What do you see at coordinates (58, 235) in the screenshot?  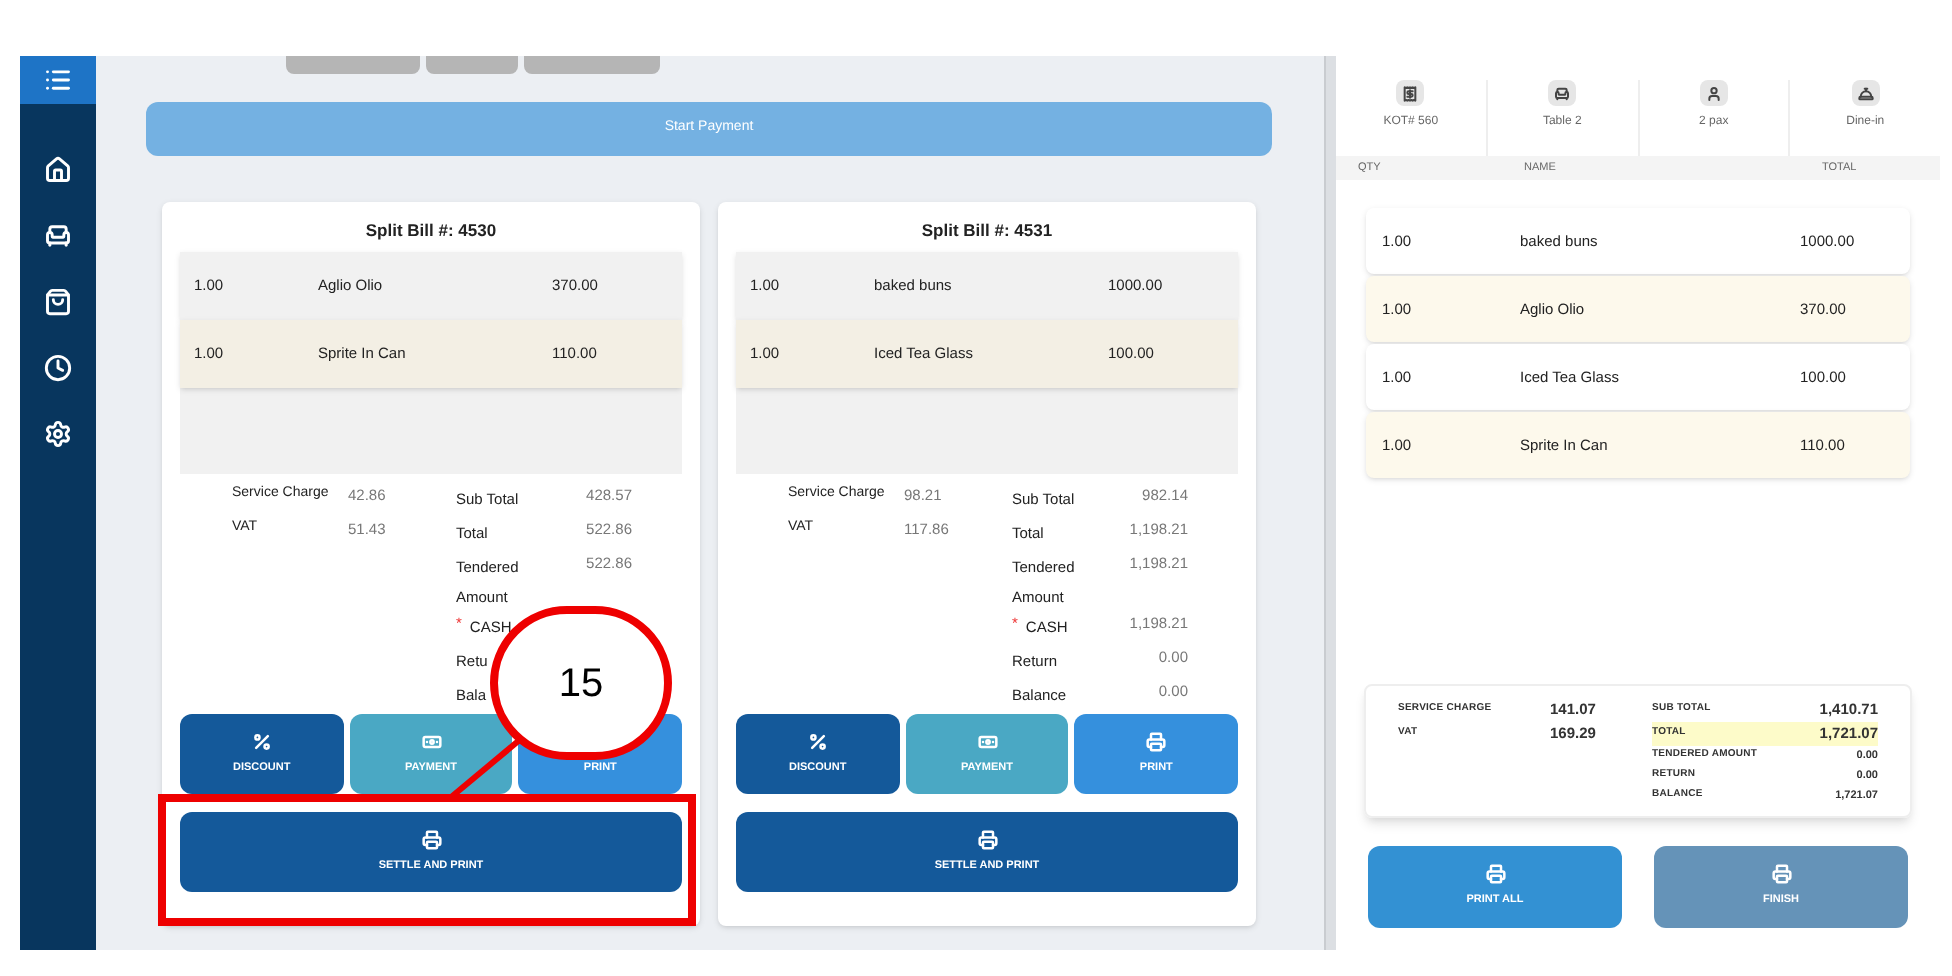 I see `table-icon` at bounding box center [58, 235].